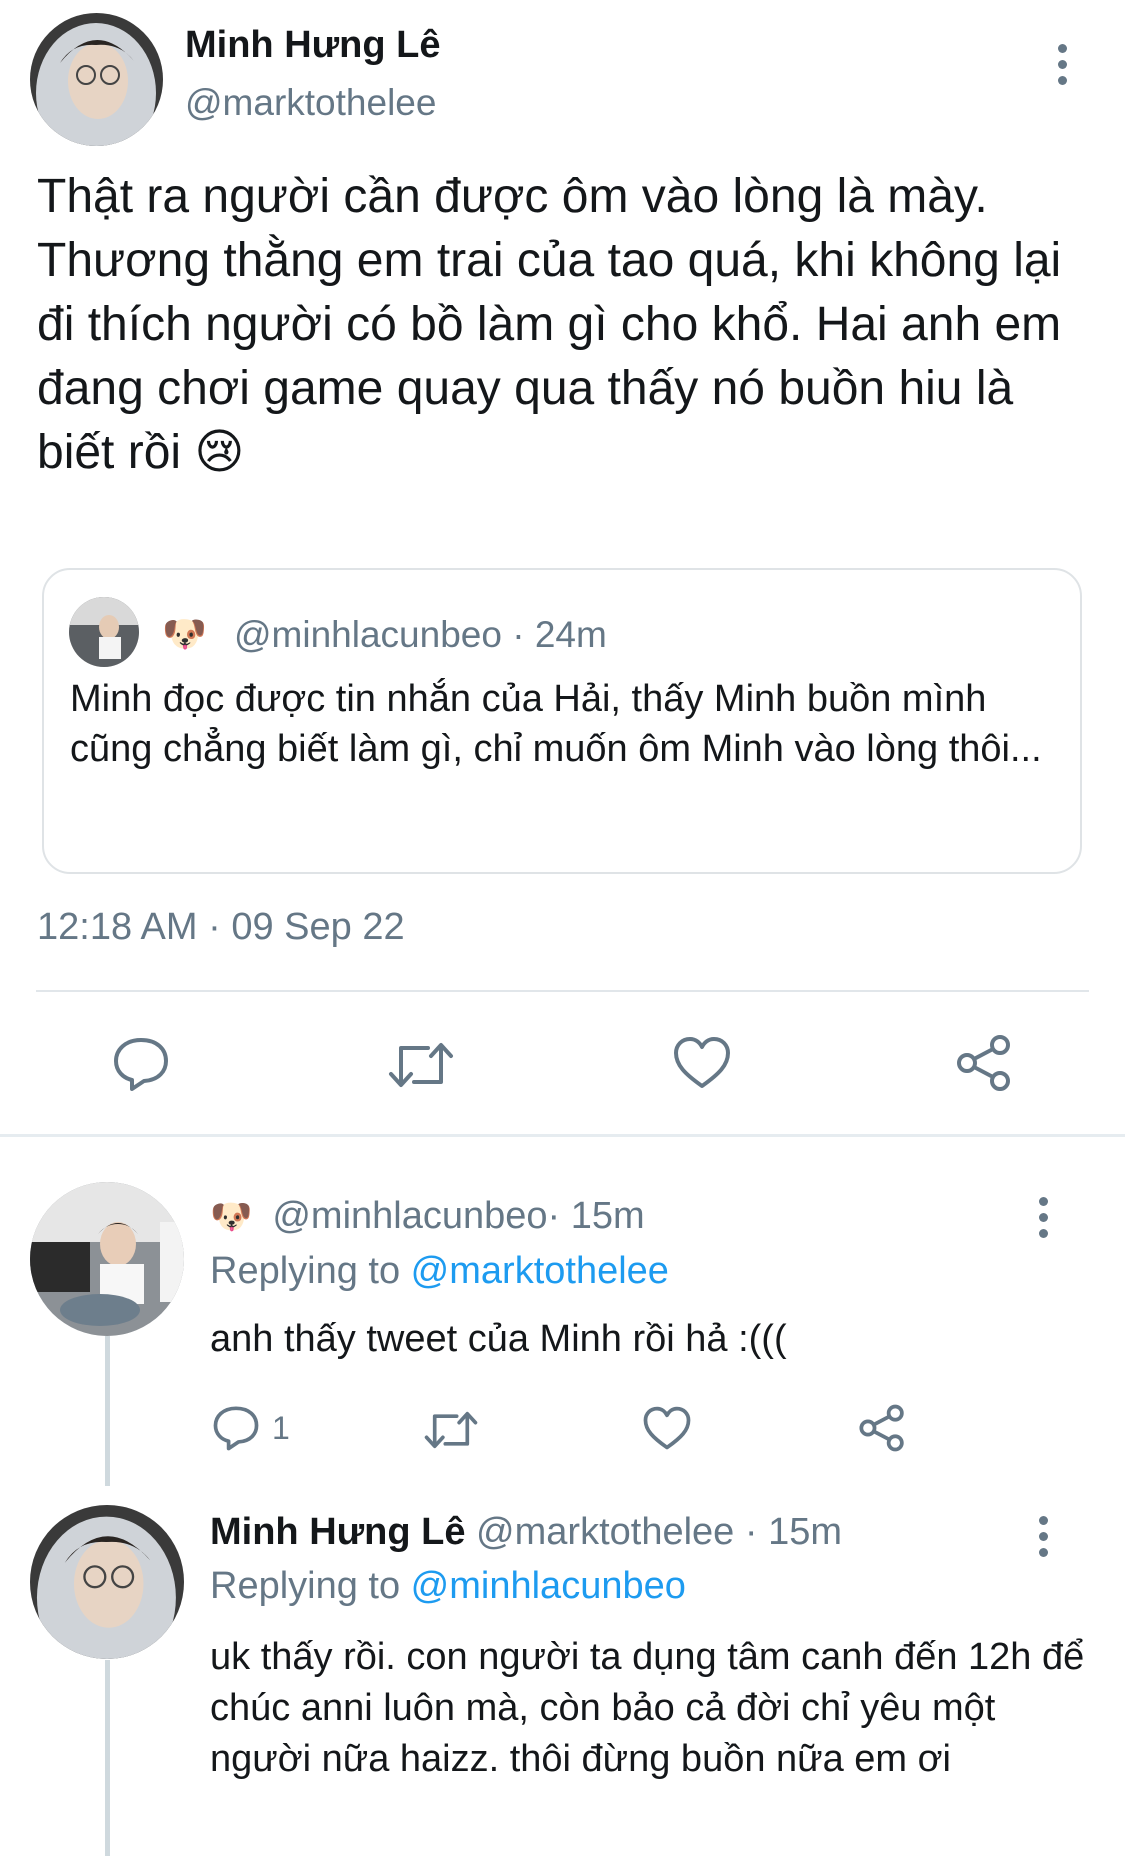 Image resolution: width=1125 pixels, height=1856 pixels. What do you see at coordinates (1062, 64) in the screenshot?
I see `more-options-icon` at bounding box center [1062, 64].